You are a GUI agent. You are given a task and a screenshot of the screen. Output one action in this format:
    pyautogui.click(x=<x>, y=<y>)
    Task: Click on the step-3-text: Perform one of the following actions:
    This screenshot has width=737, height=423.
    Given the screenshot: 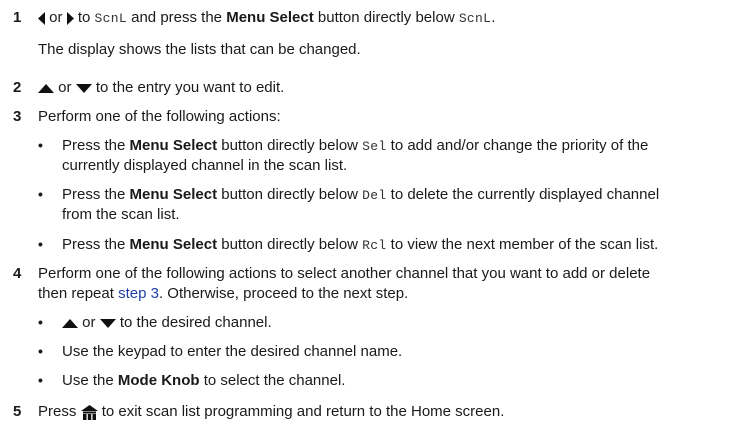 What is the action you would take?
    pyautogui.click(x=159, y=116)
    